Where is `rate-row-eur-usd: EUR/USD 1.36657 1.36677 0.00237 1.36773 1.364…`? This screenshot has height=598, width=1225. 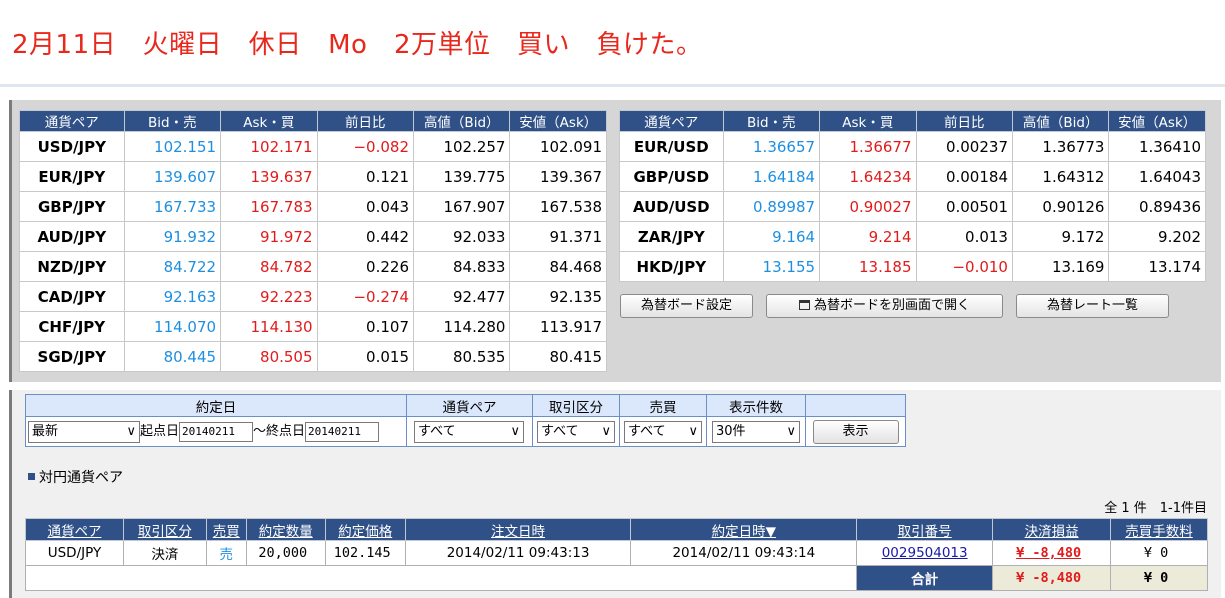
rate-row-eur-usd: EUR/USD 1.36657 1.36677 0.00237 1.36773 1.364… is located at coordinates (912, 146).